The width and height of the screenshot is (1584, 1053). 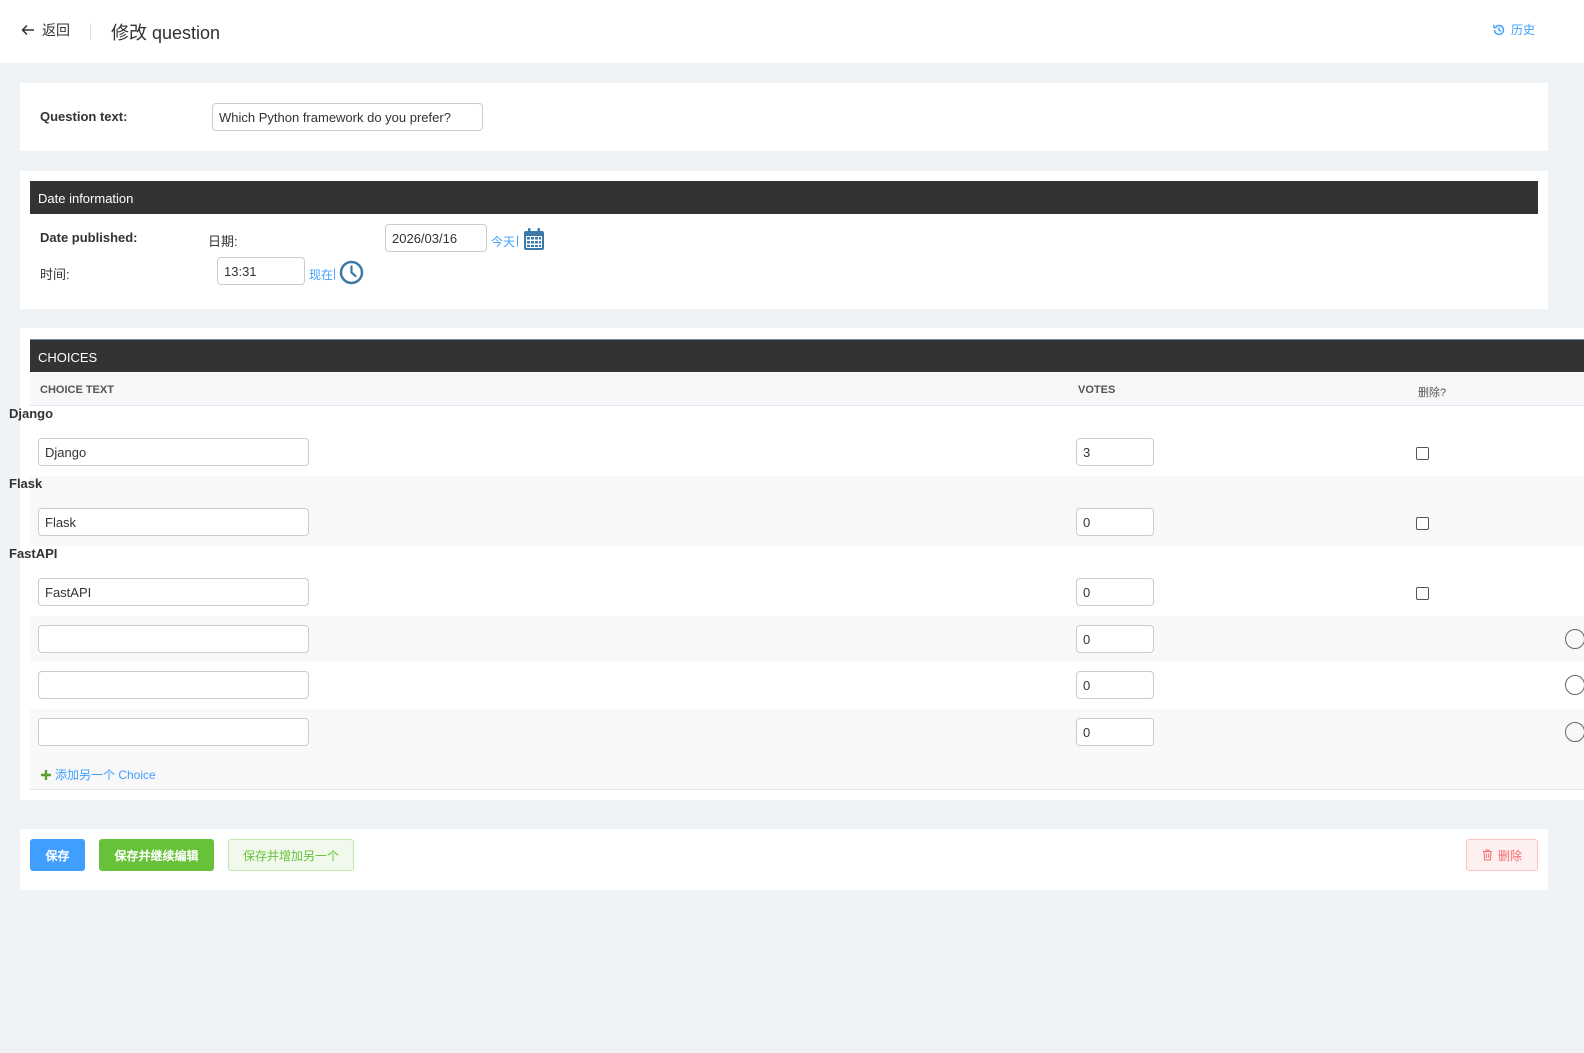 I want to click on question-text-label: Question text:, so click(x=84, y=116).